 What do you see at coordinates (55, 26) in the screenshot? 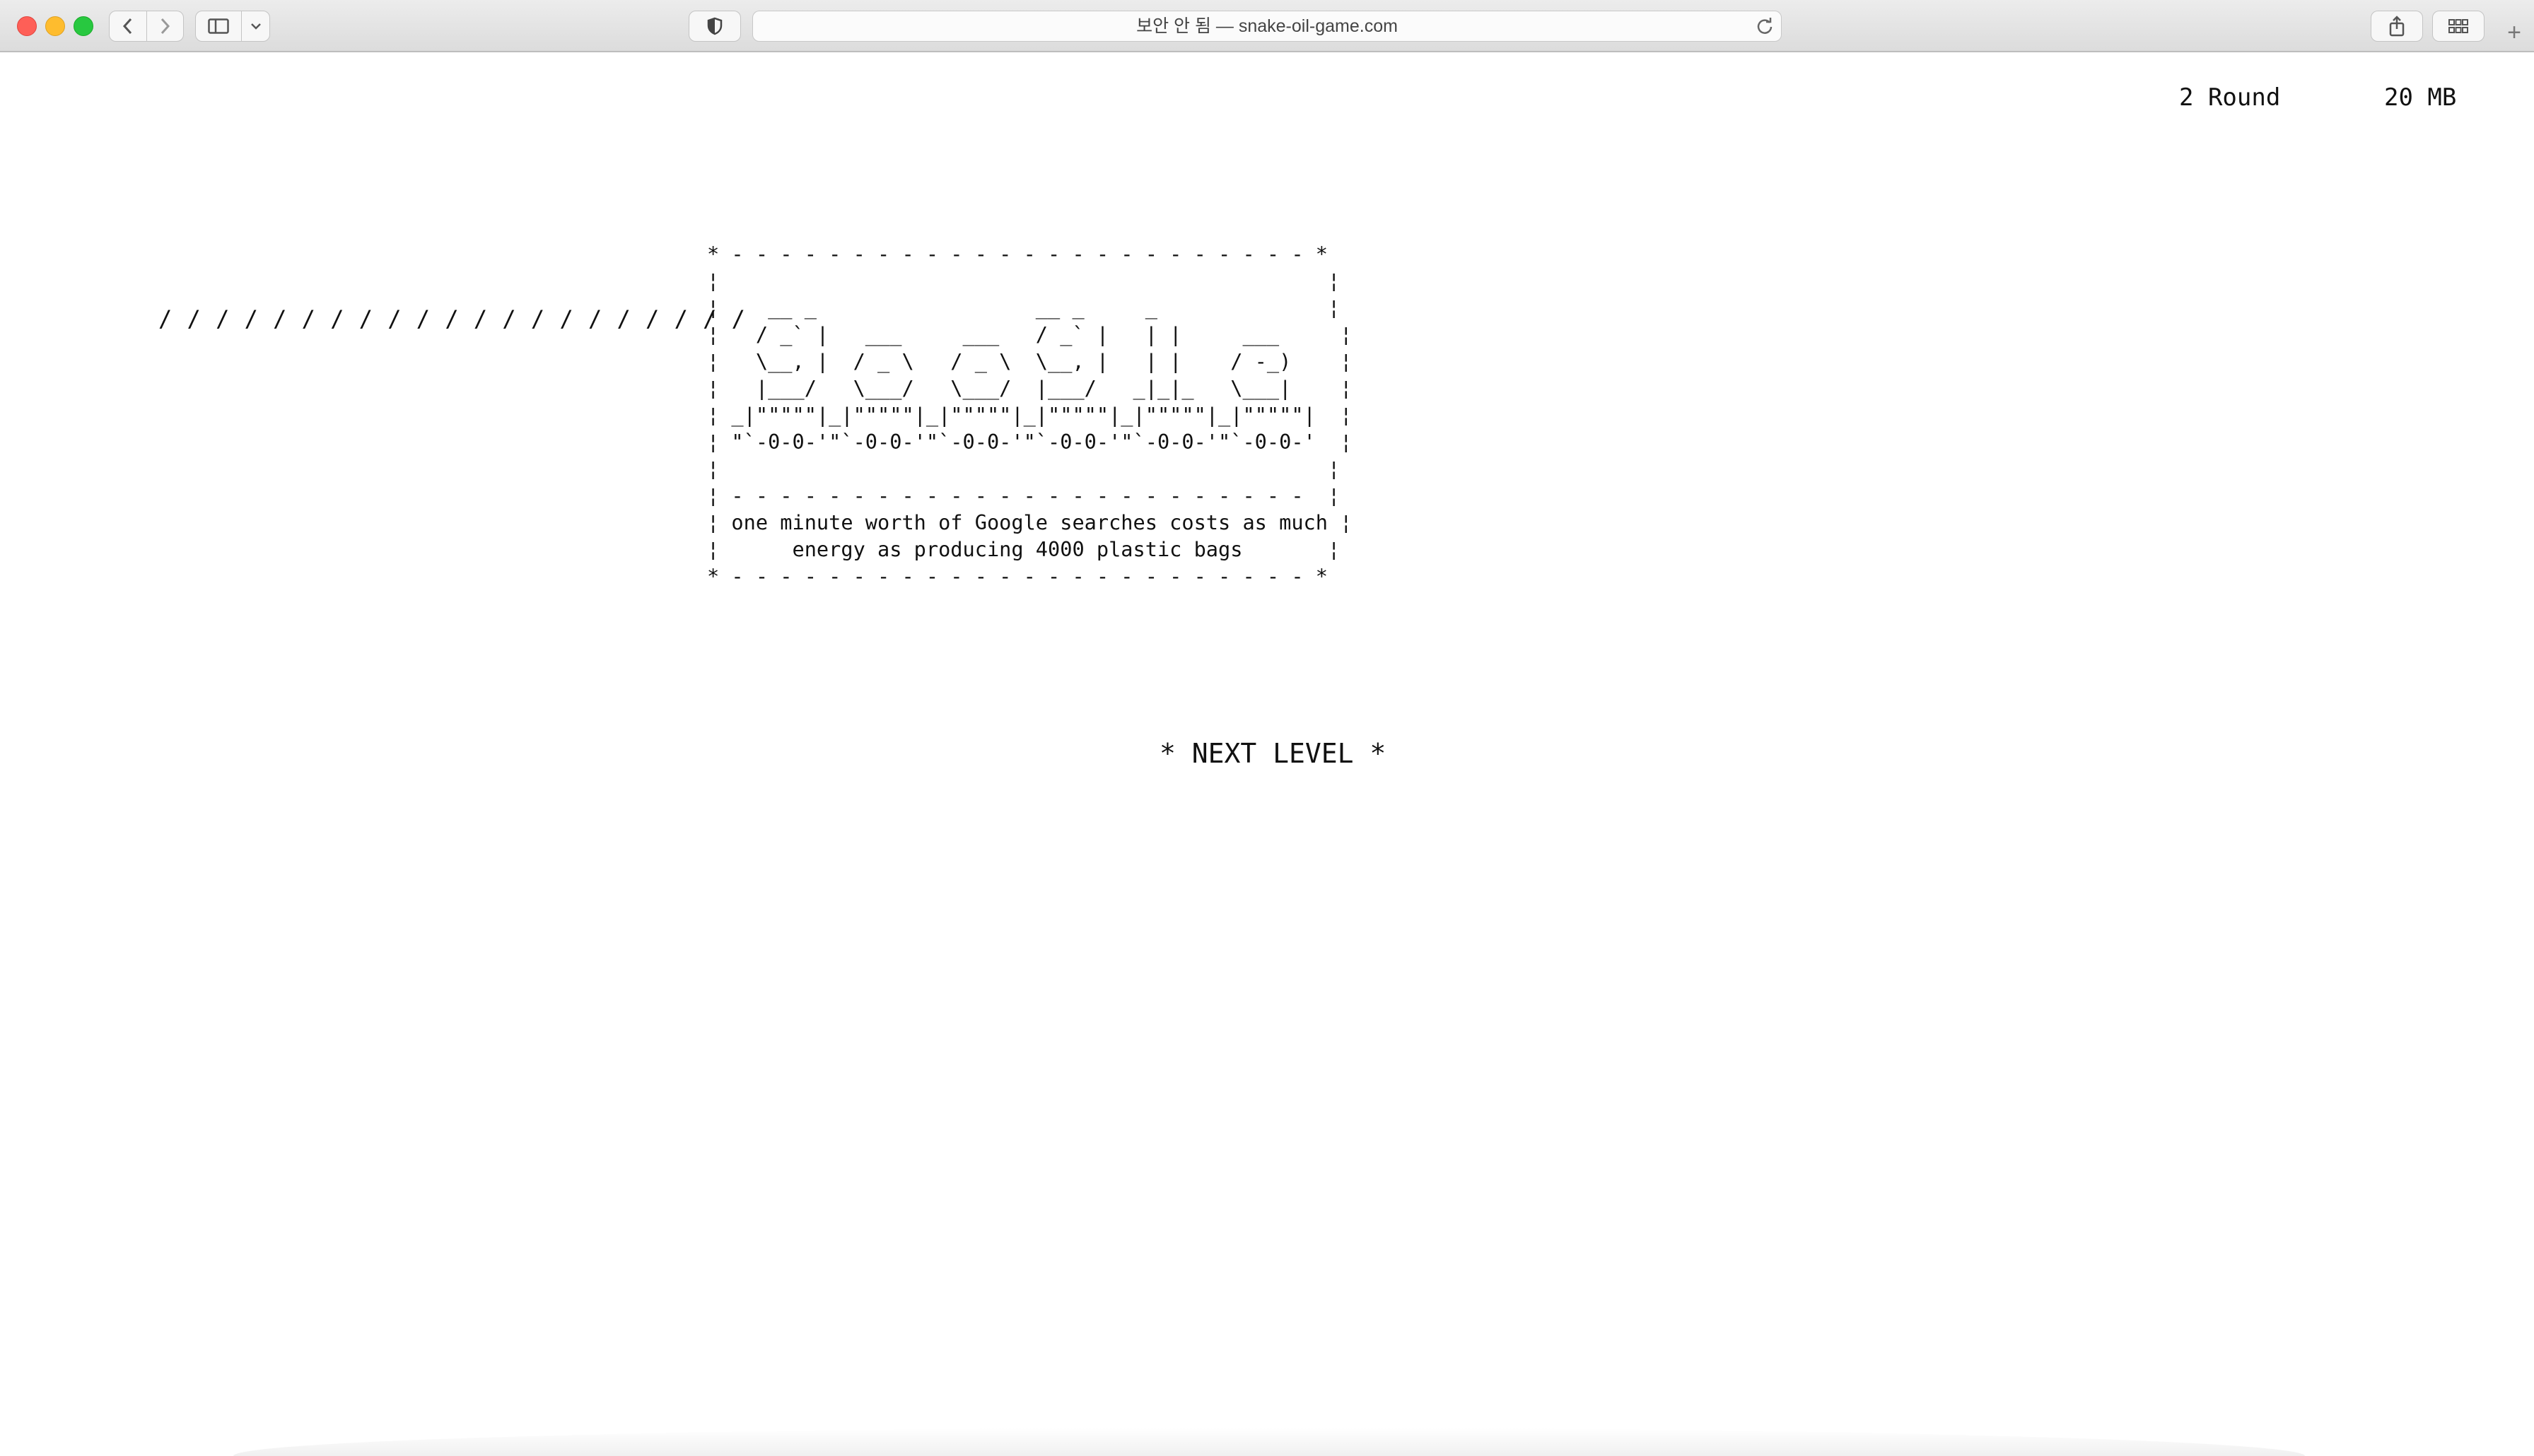
I see `minimize-window-button` at bounding box center [55, 26].